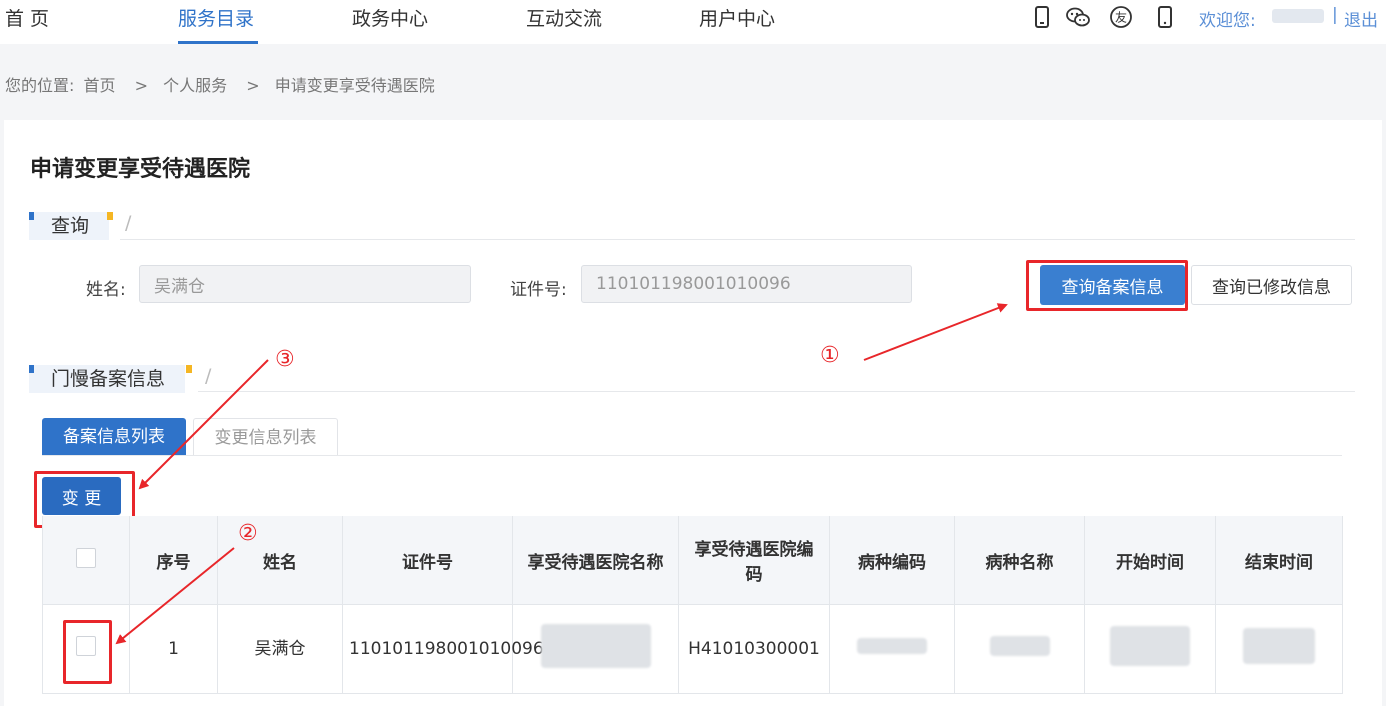 Image resolution: width=1386 pixels, height=706 pixels. What do you see at coordinates (935, 332) in the screenshot?
I see `arrow-to-query-button` at bounding box center [935, 332].